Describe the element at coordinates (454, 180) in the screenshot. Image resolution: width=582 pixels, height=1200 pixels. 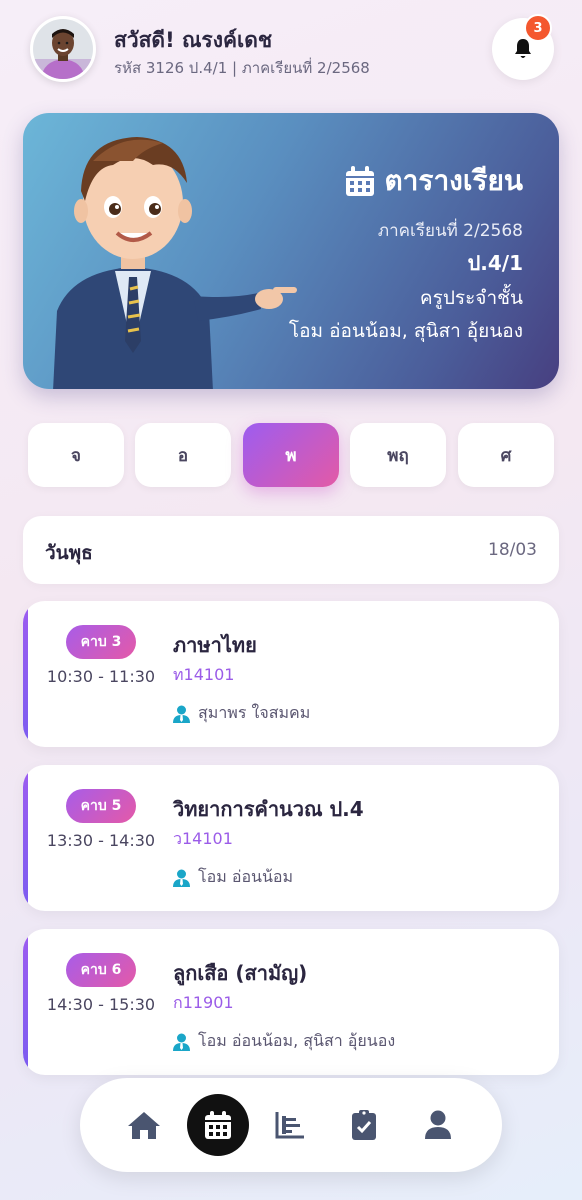
I see `schedule-title-text: ตารางเรียน` at that location.